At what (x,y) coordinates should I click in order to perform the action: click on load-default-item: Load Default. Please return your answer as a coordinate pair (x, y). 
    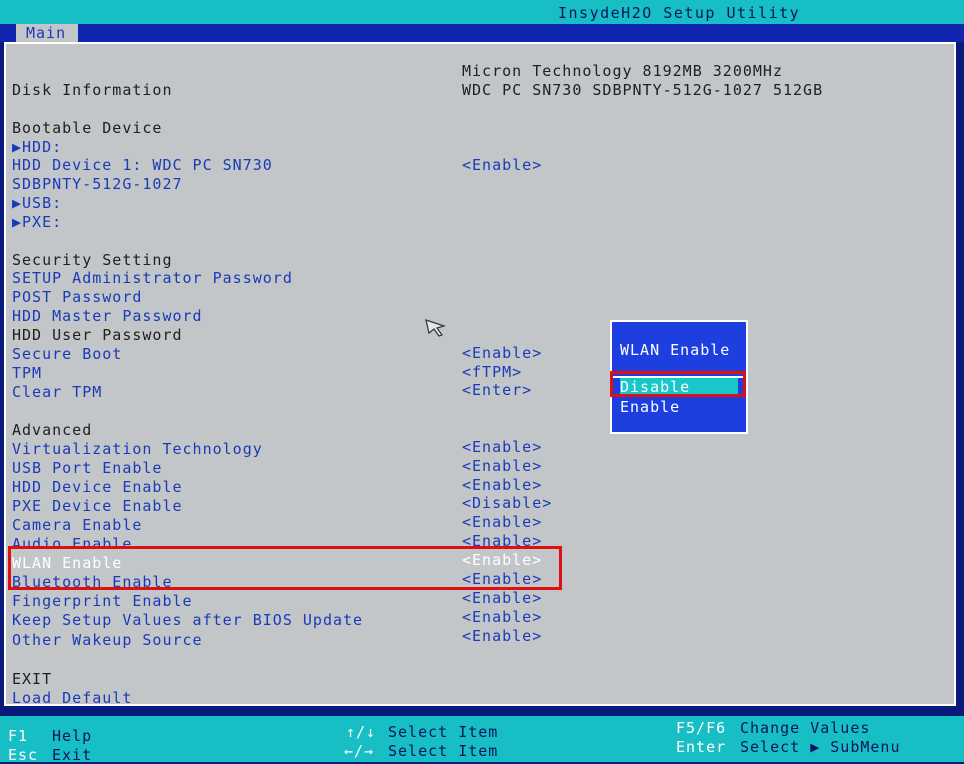
    Looking at the image, I should click on (72, 698).